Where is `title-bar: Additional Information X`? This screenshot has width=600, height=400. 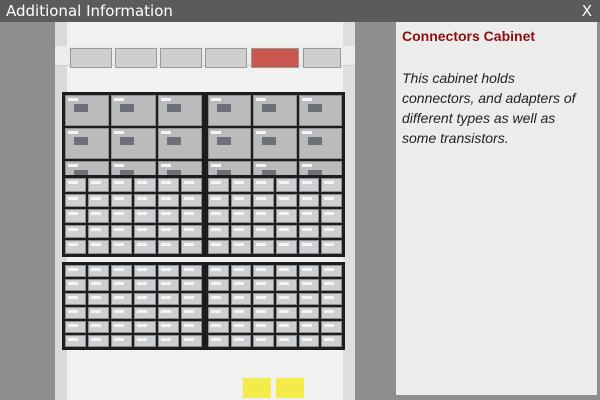
title-bar: Additional Information X is located at coordinates (300, 11).